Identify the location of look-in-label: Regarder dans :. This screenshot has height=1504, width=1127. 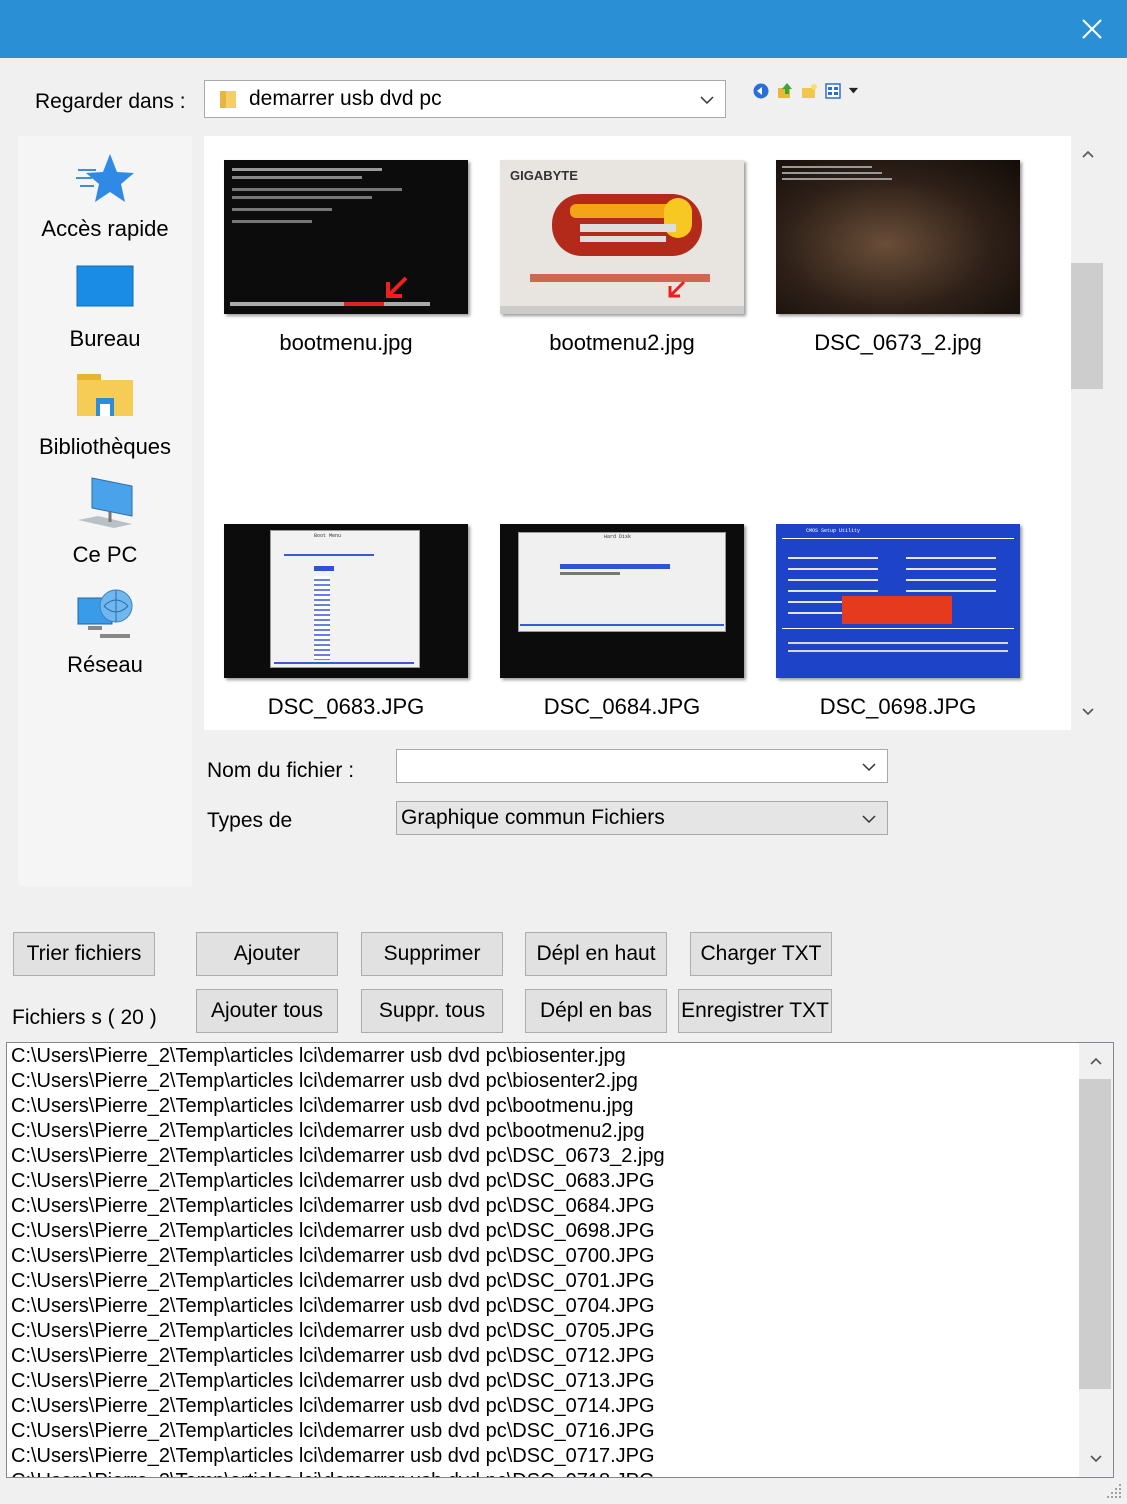
(110, 101).